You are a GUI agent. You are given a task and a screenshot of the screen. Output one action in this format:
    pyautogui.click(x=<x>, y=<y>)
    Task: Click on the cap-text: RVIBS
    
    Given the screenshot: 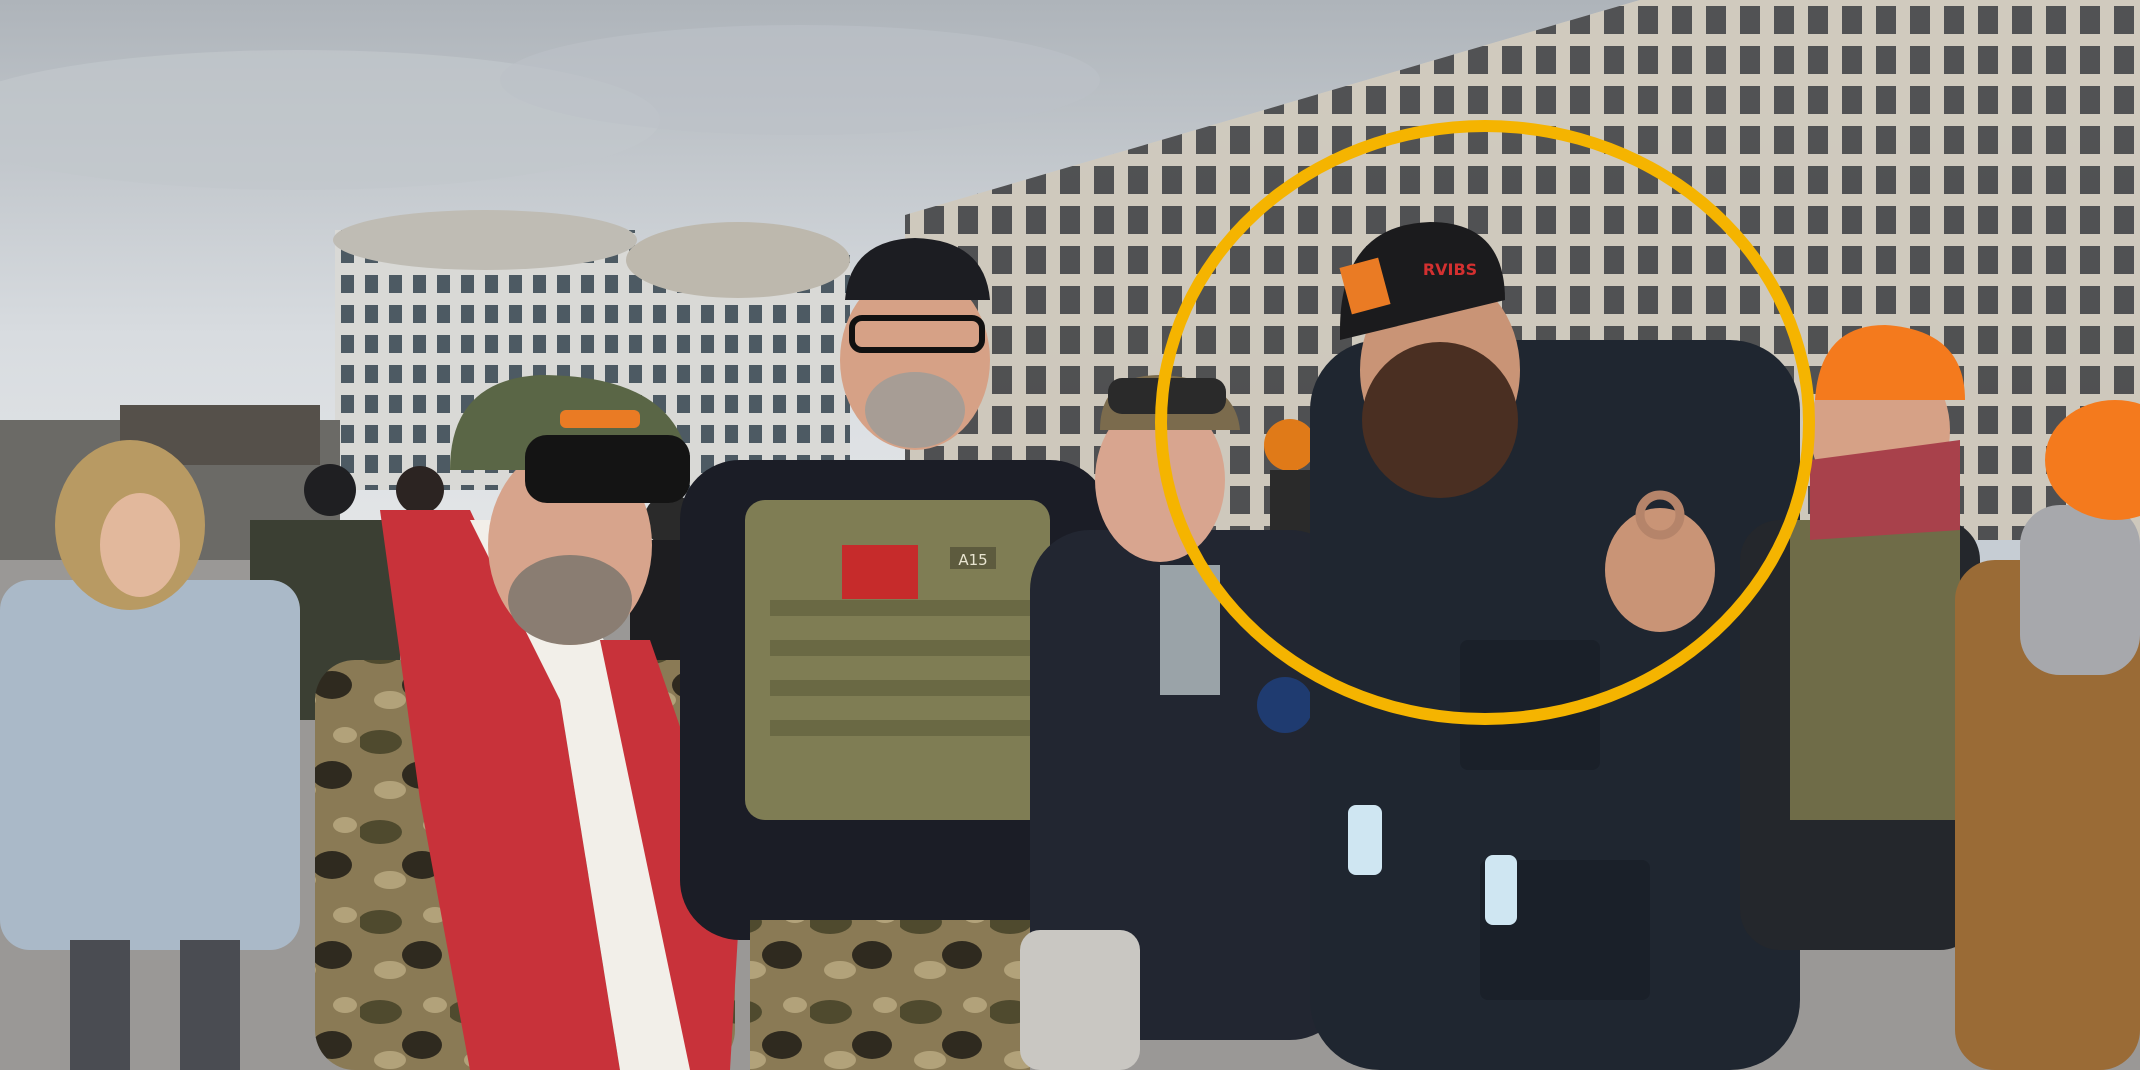 What is the action you would take?
    pyautogui.click(x=1450, y=269)
    